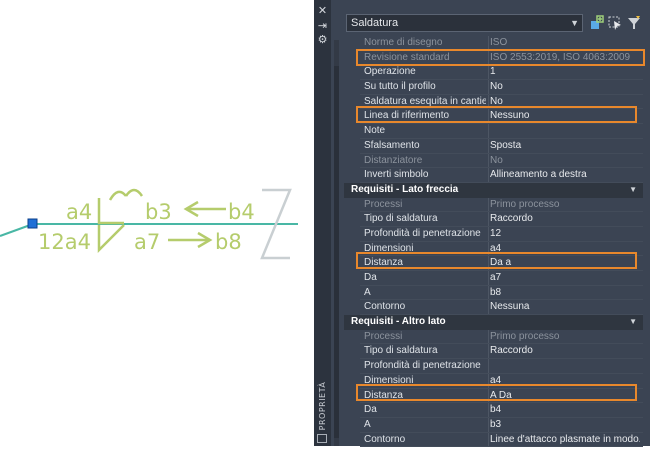  I want to click on property-label: Su tutto il profilo, so click(400, 87).